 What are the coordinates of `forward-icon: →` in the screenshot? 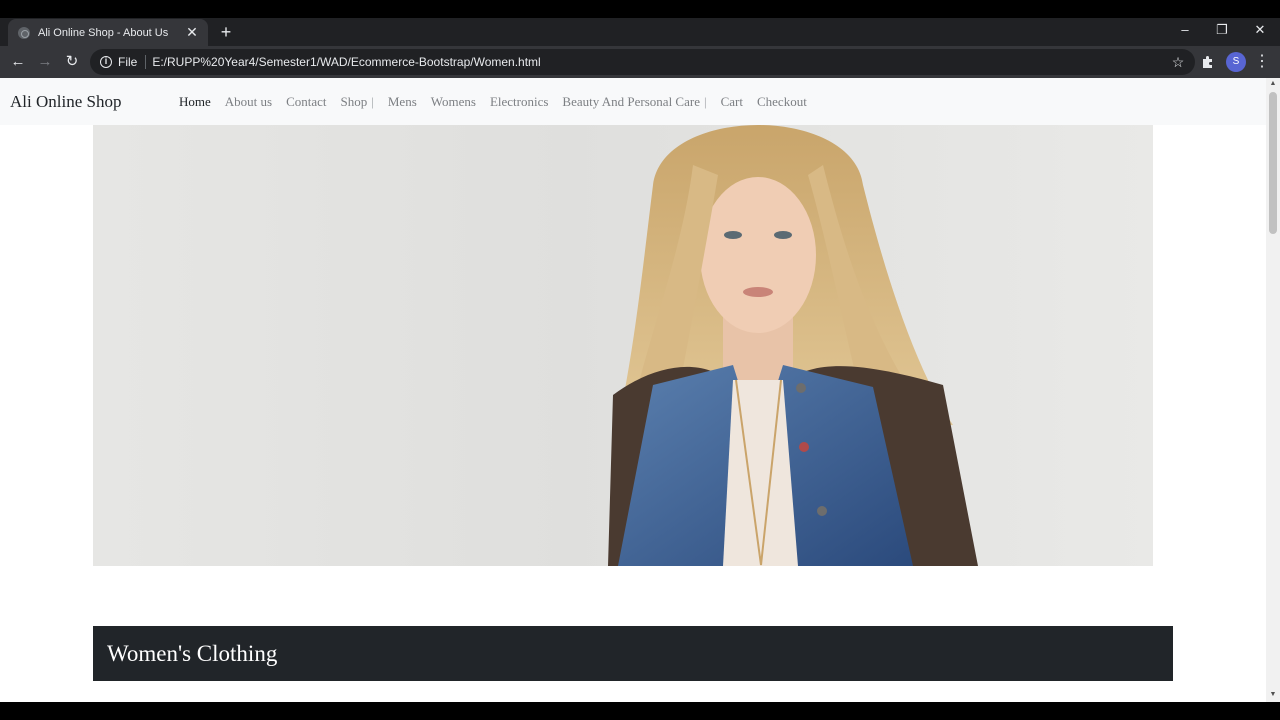 It's located at (45, 62).